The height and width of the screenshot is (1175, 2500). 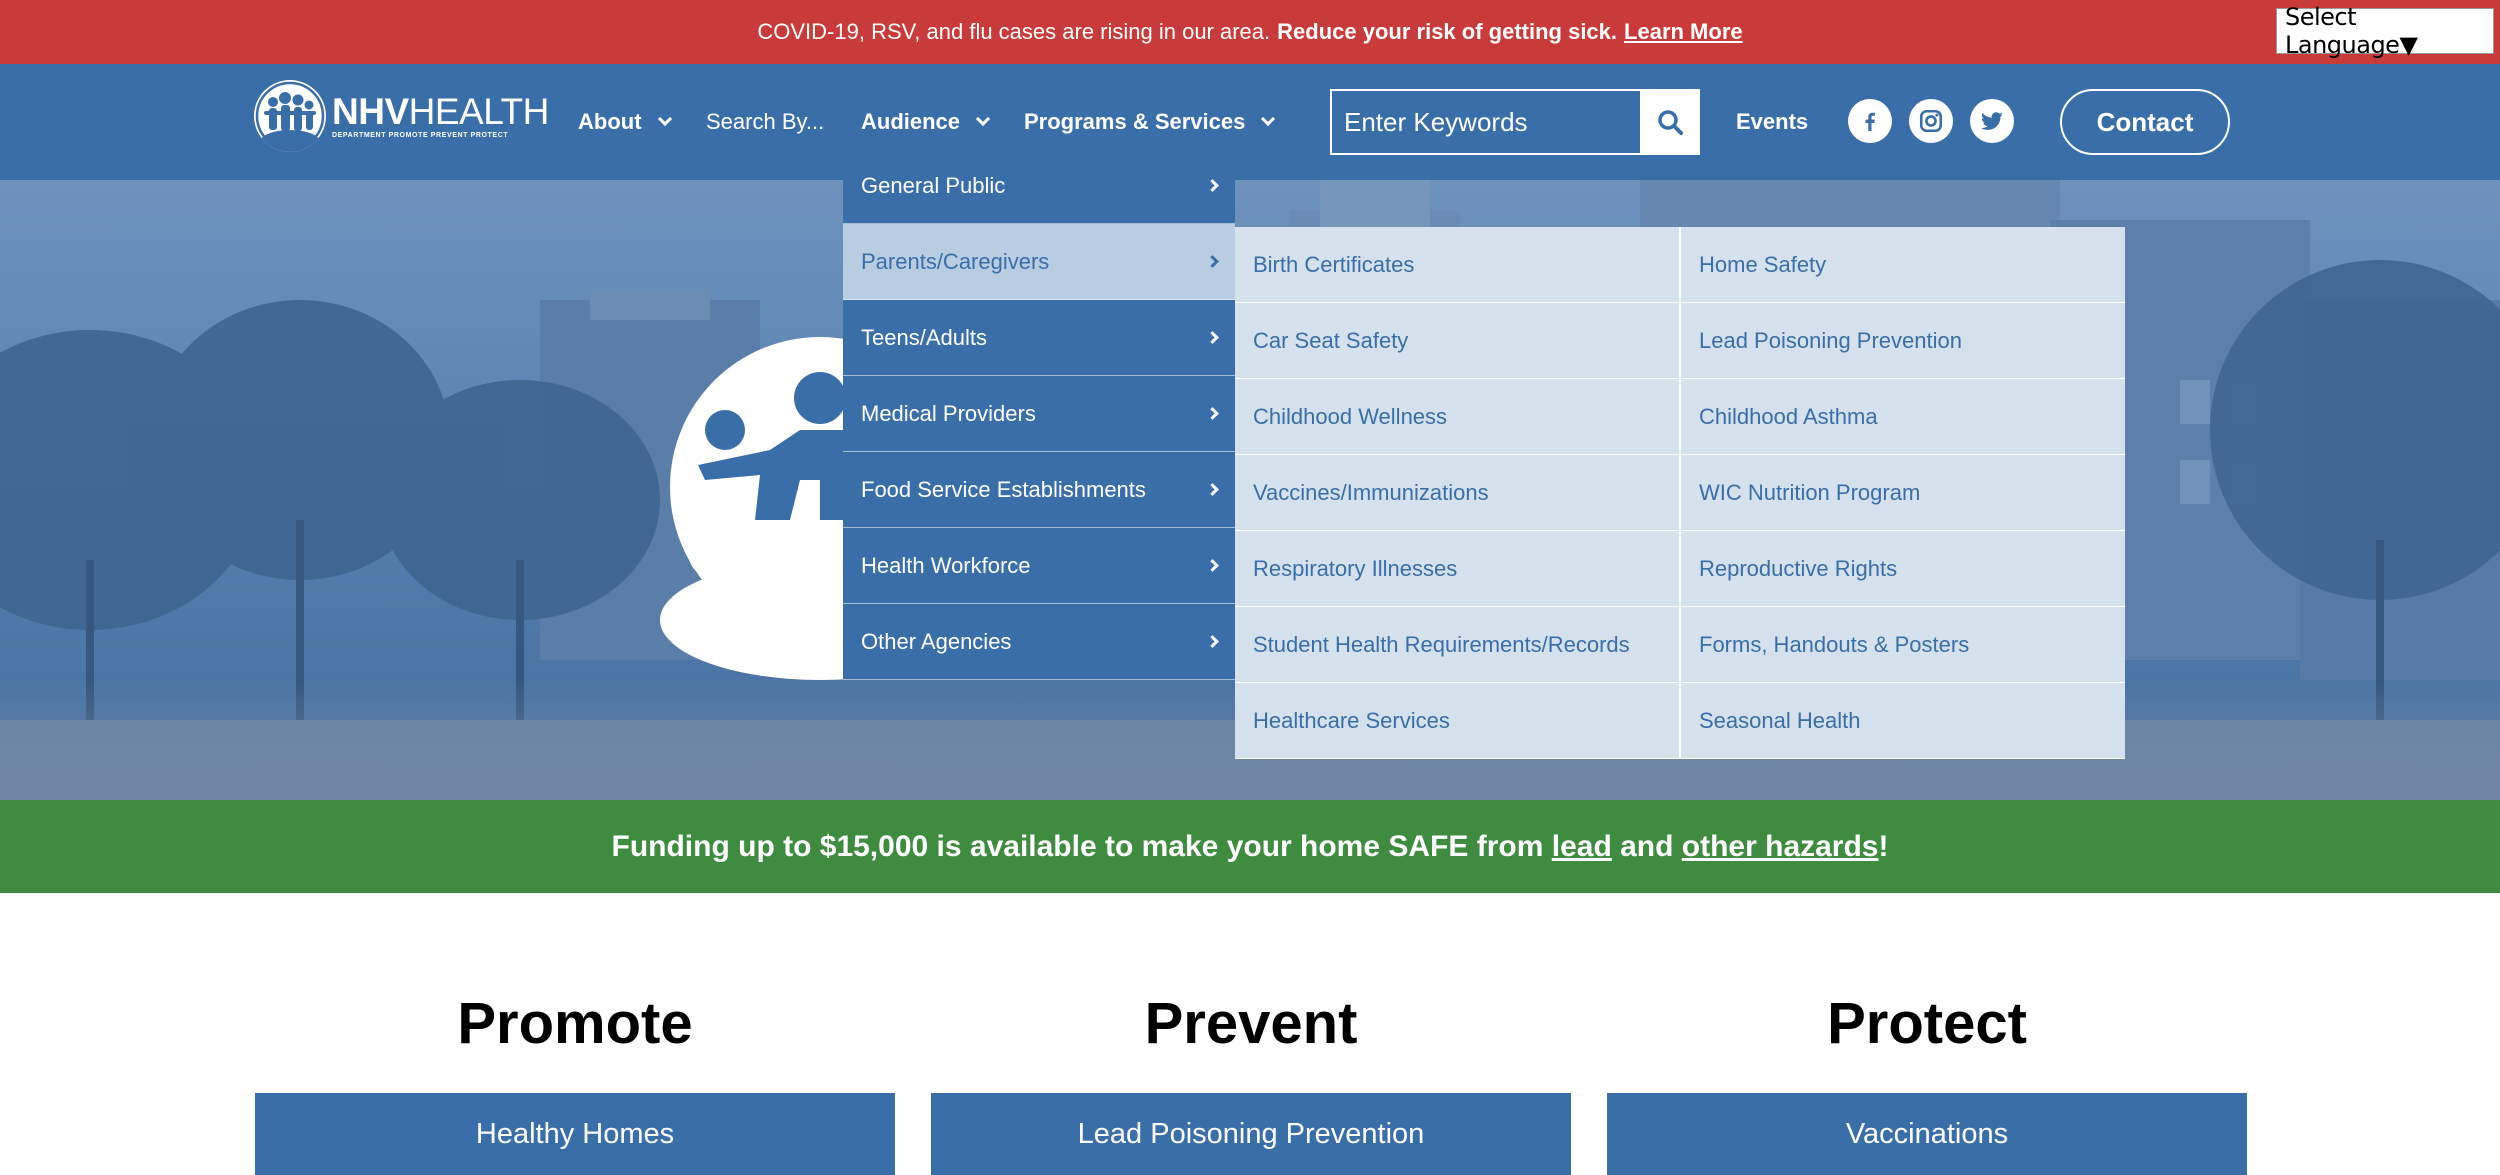 What do you see at coordinates (946, 565) in the screenshot?
I see `audience-item-label: Health Workforce` at bounding box center [946, 565].